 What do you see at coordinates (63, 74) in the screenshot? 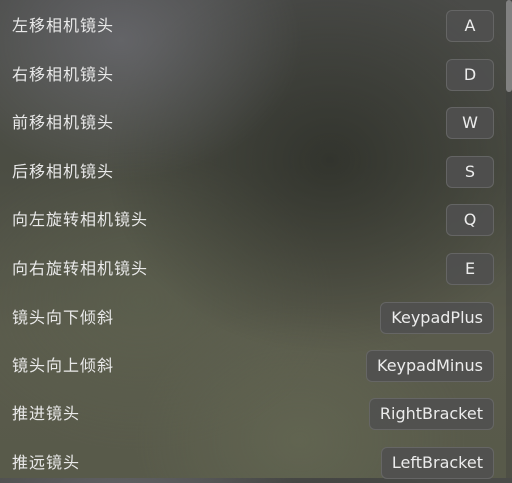
I see `action-label: 右移相机镜头` at bounding box center [63, 74].